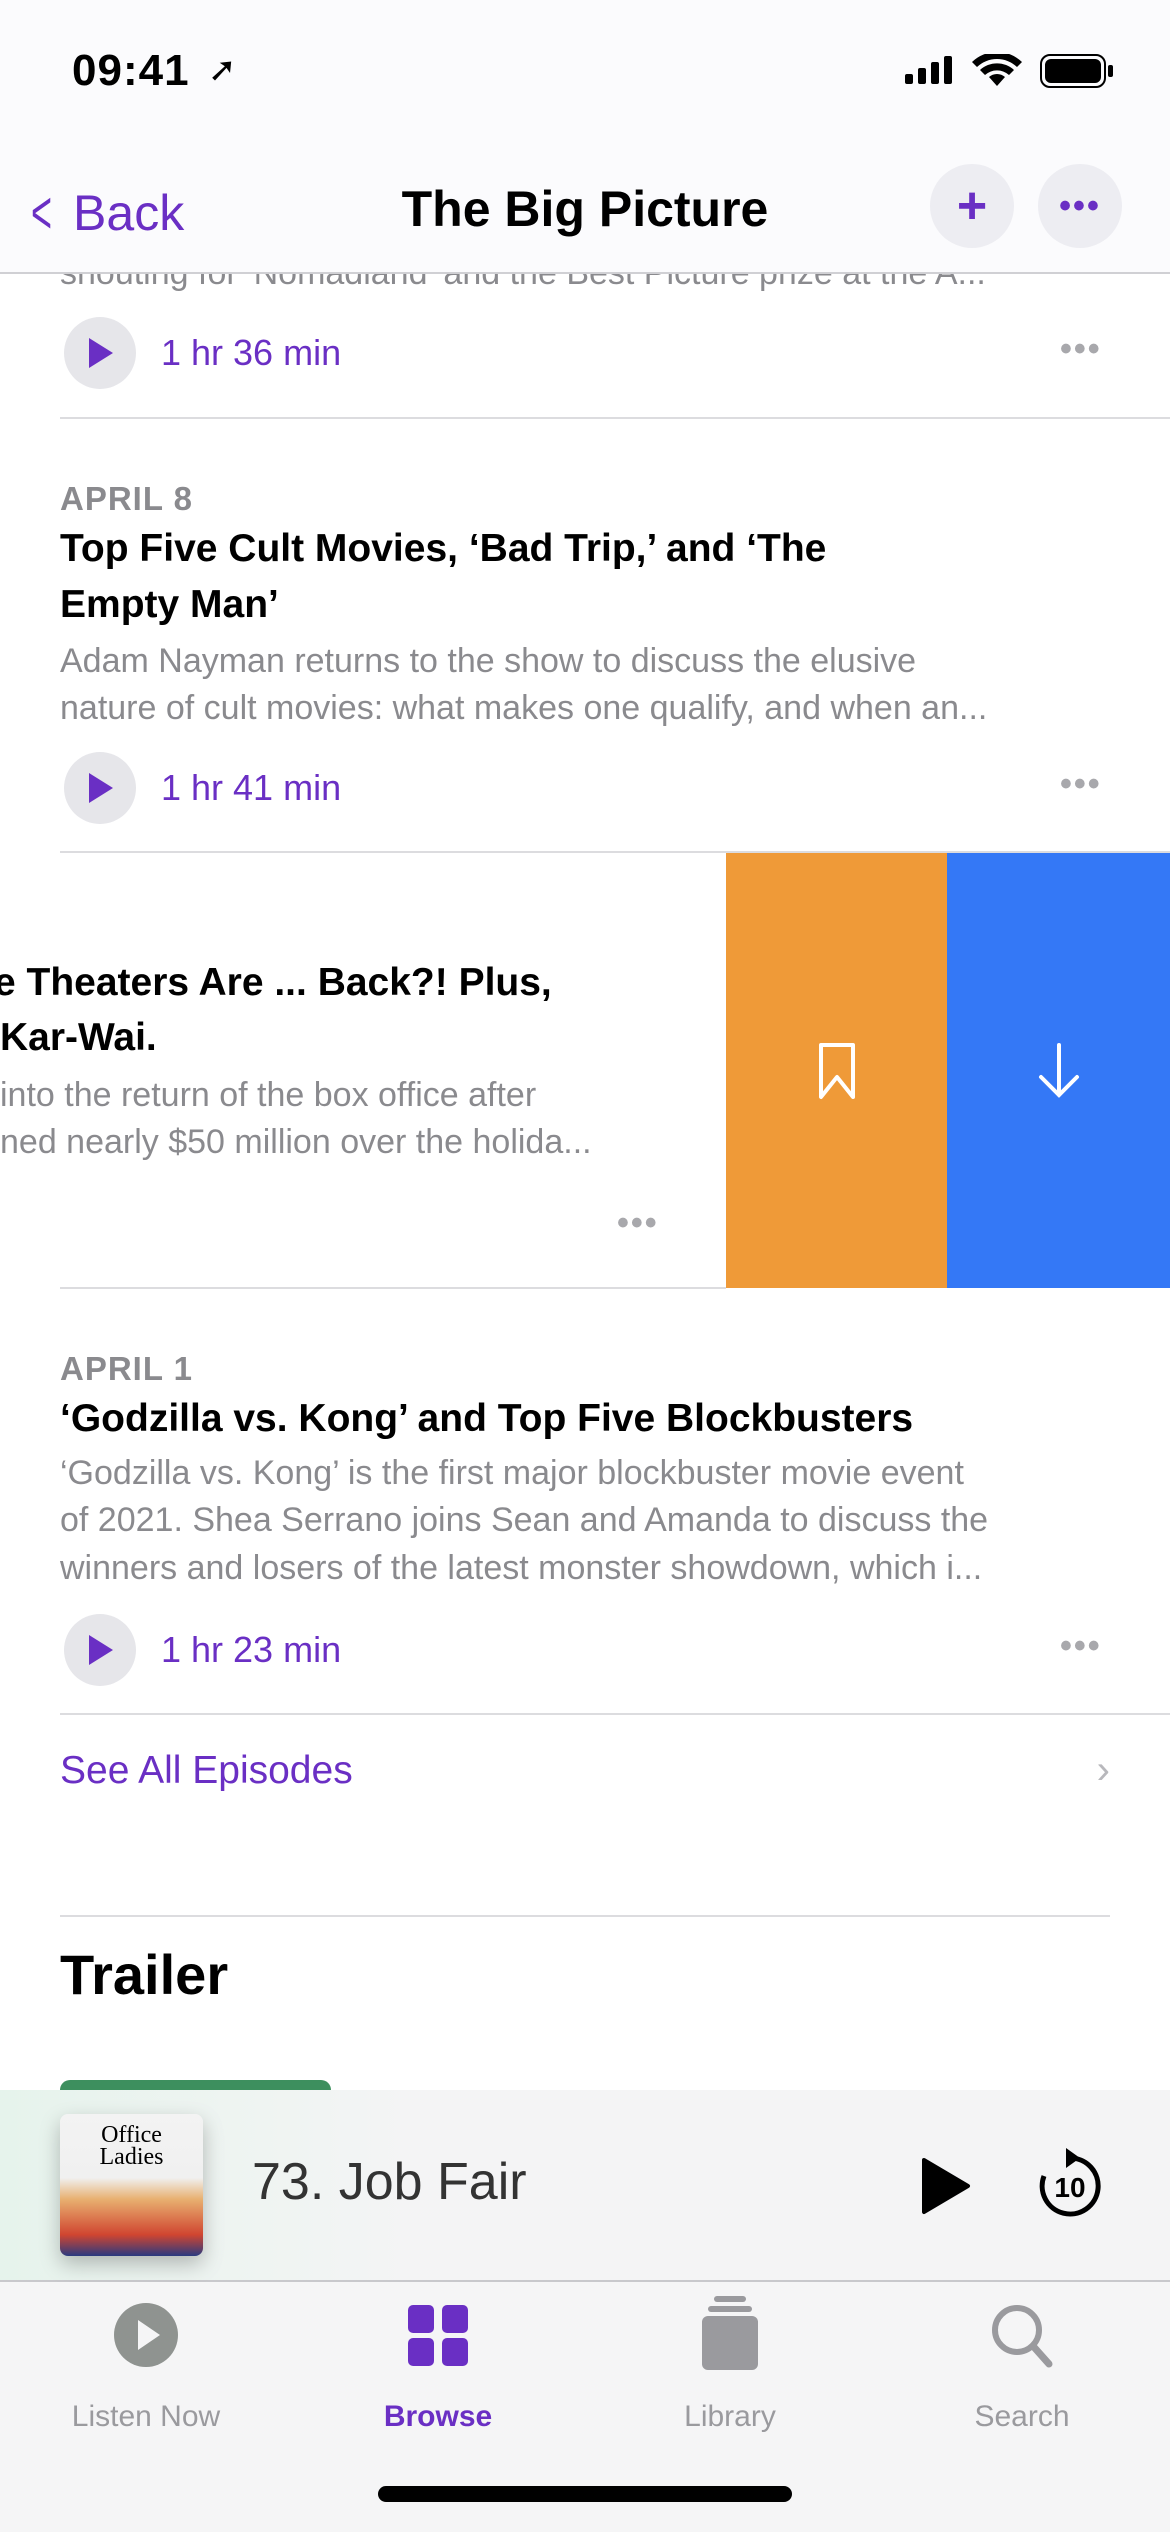 The width and height of the screenshot is (1170, 2532). I want to click on skip-forward-button: 10, so click(1070, 2185).